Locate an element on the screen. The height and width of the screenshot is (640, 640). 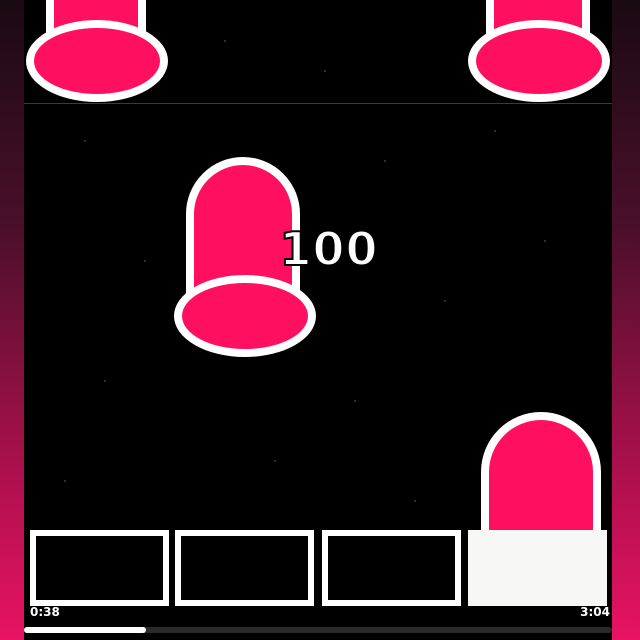
elapsed-time: 0:38 is located at coordinates (45, 612).